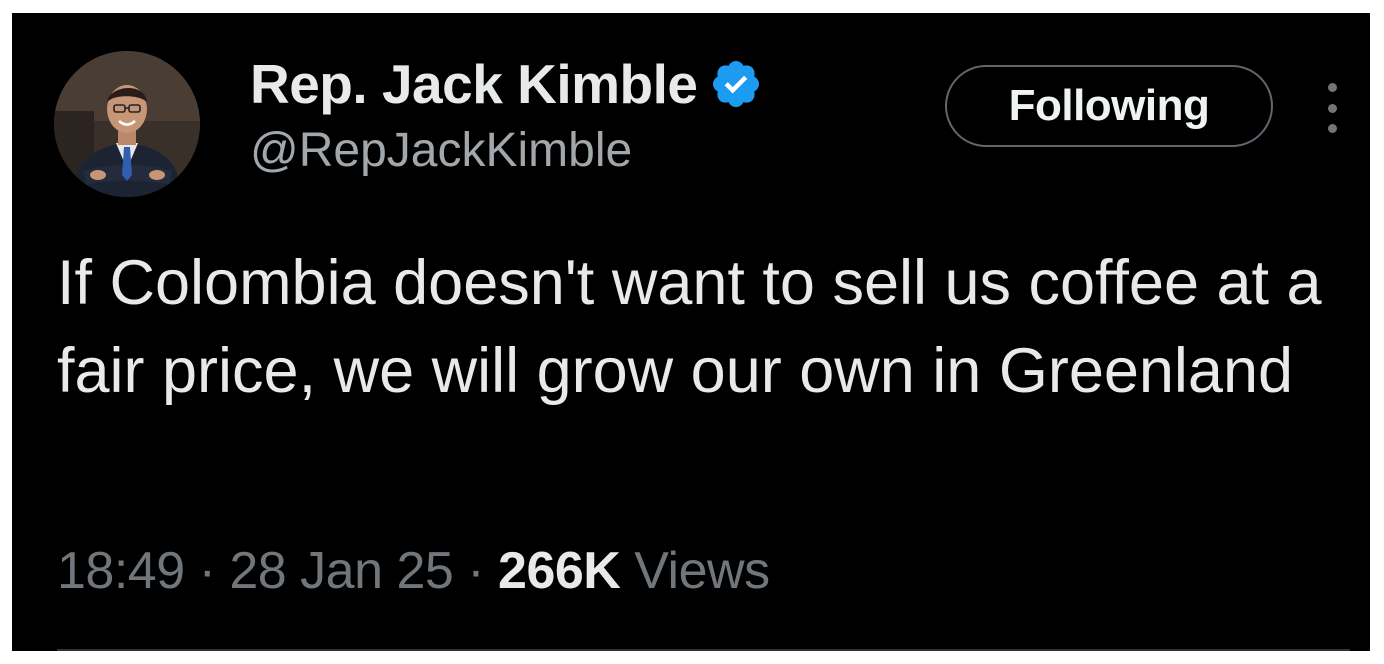 The width and height of the screenshot is (1384, 664). I want to click on tweet-date: 28 Jan 25, so click(341, 571).